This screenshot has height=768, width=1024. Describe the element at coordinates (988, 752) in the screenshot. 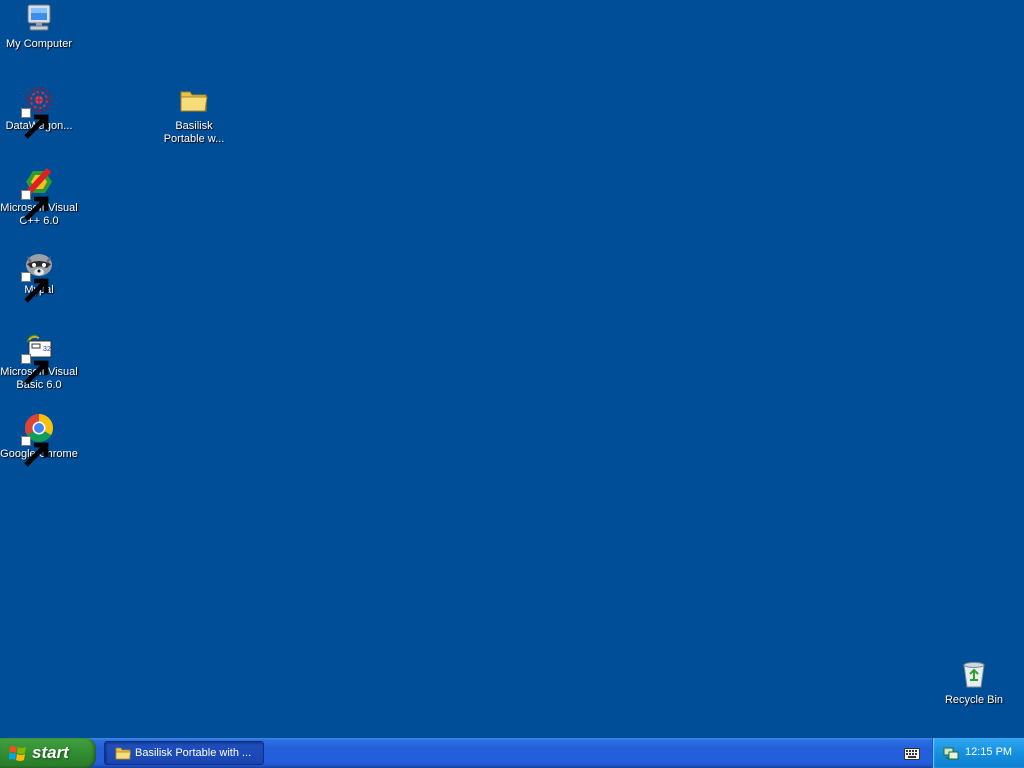

I see `clock: 12:15 PM` at that location.